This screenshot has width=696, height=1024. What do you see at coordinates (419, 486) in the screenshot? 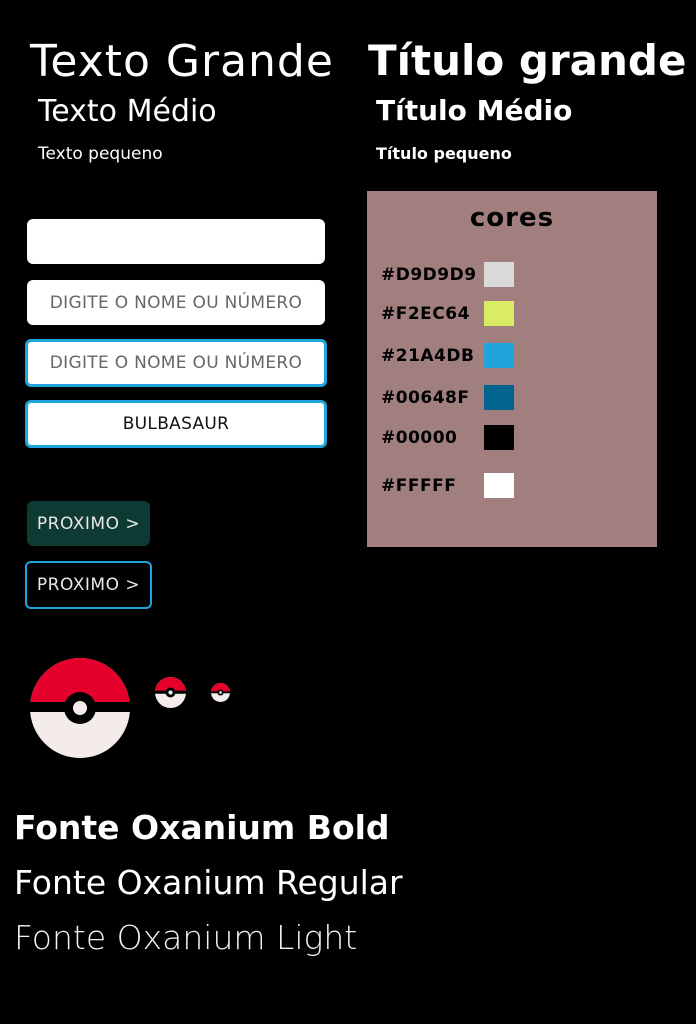
I see `swatch-code: #FFFFF` at bounding box center [419, 486].